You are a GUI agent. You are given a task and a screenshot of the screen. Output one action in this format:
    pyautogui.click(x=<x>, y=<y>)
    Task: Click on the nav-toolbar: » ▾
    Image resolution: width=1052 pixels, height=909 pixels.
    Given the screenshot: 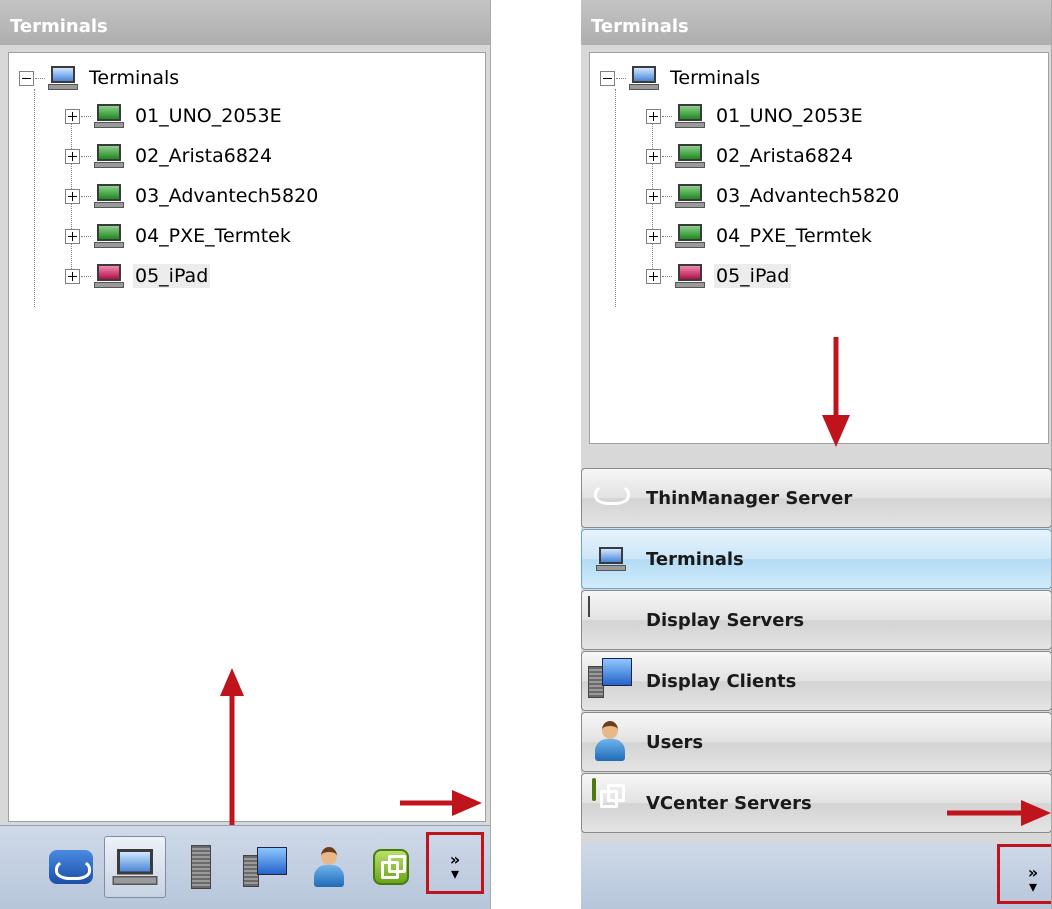 What is the action you would take?
    pyautogui.click(x=245, y=867)
    